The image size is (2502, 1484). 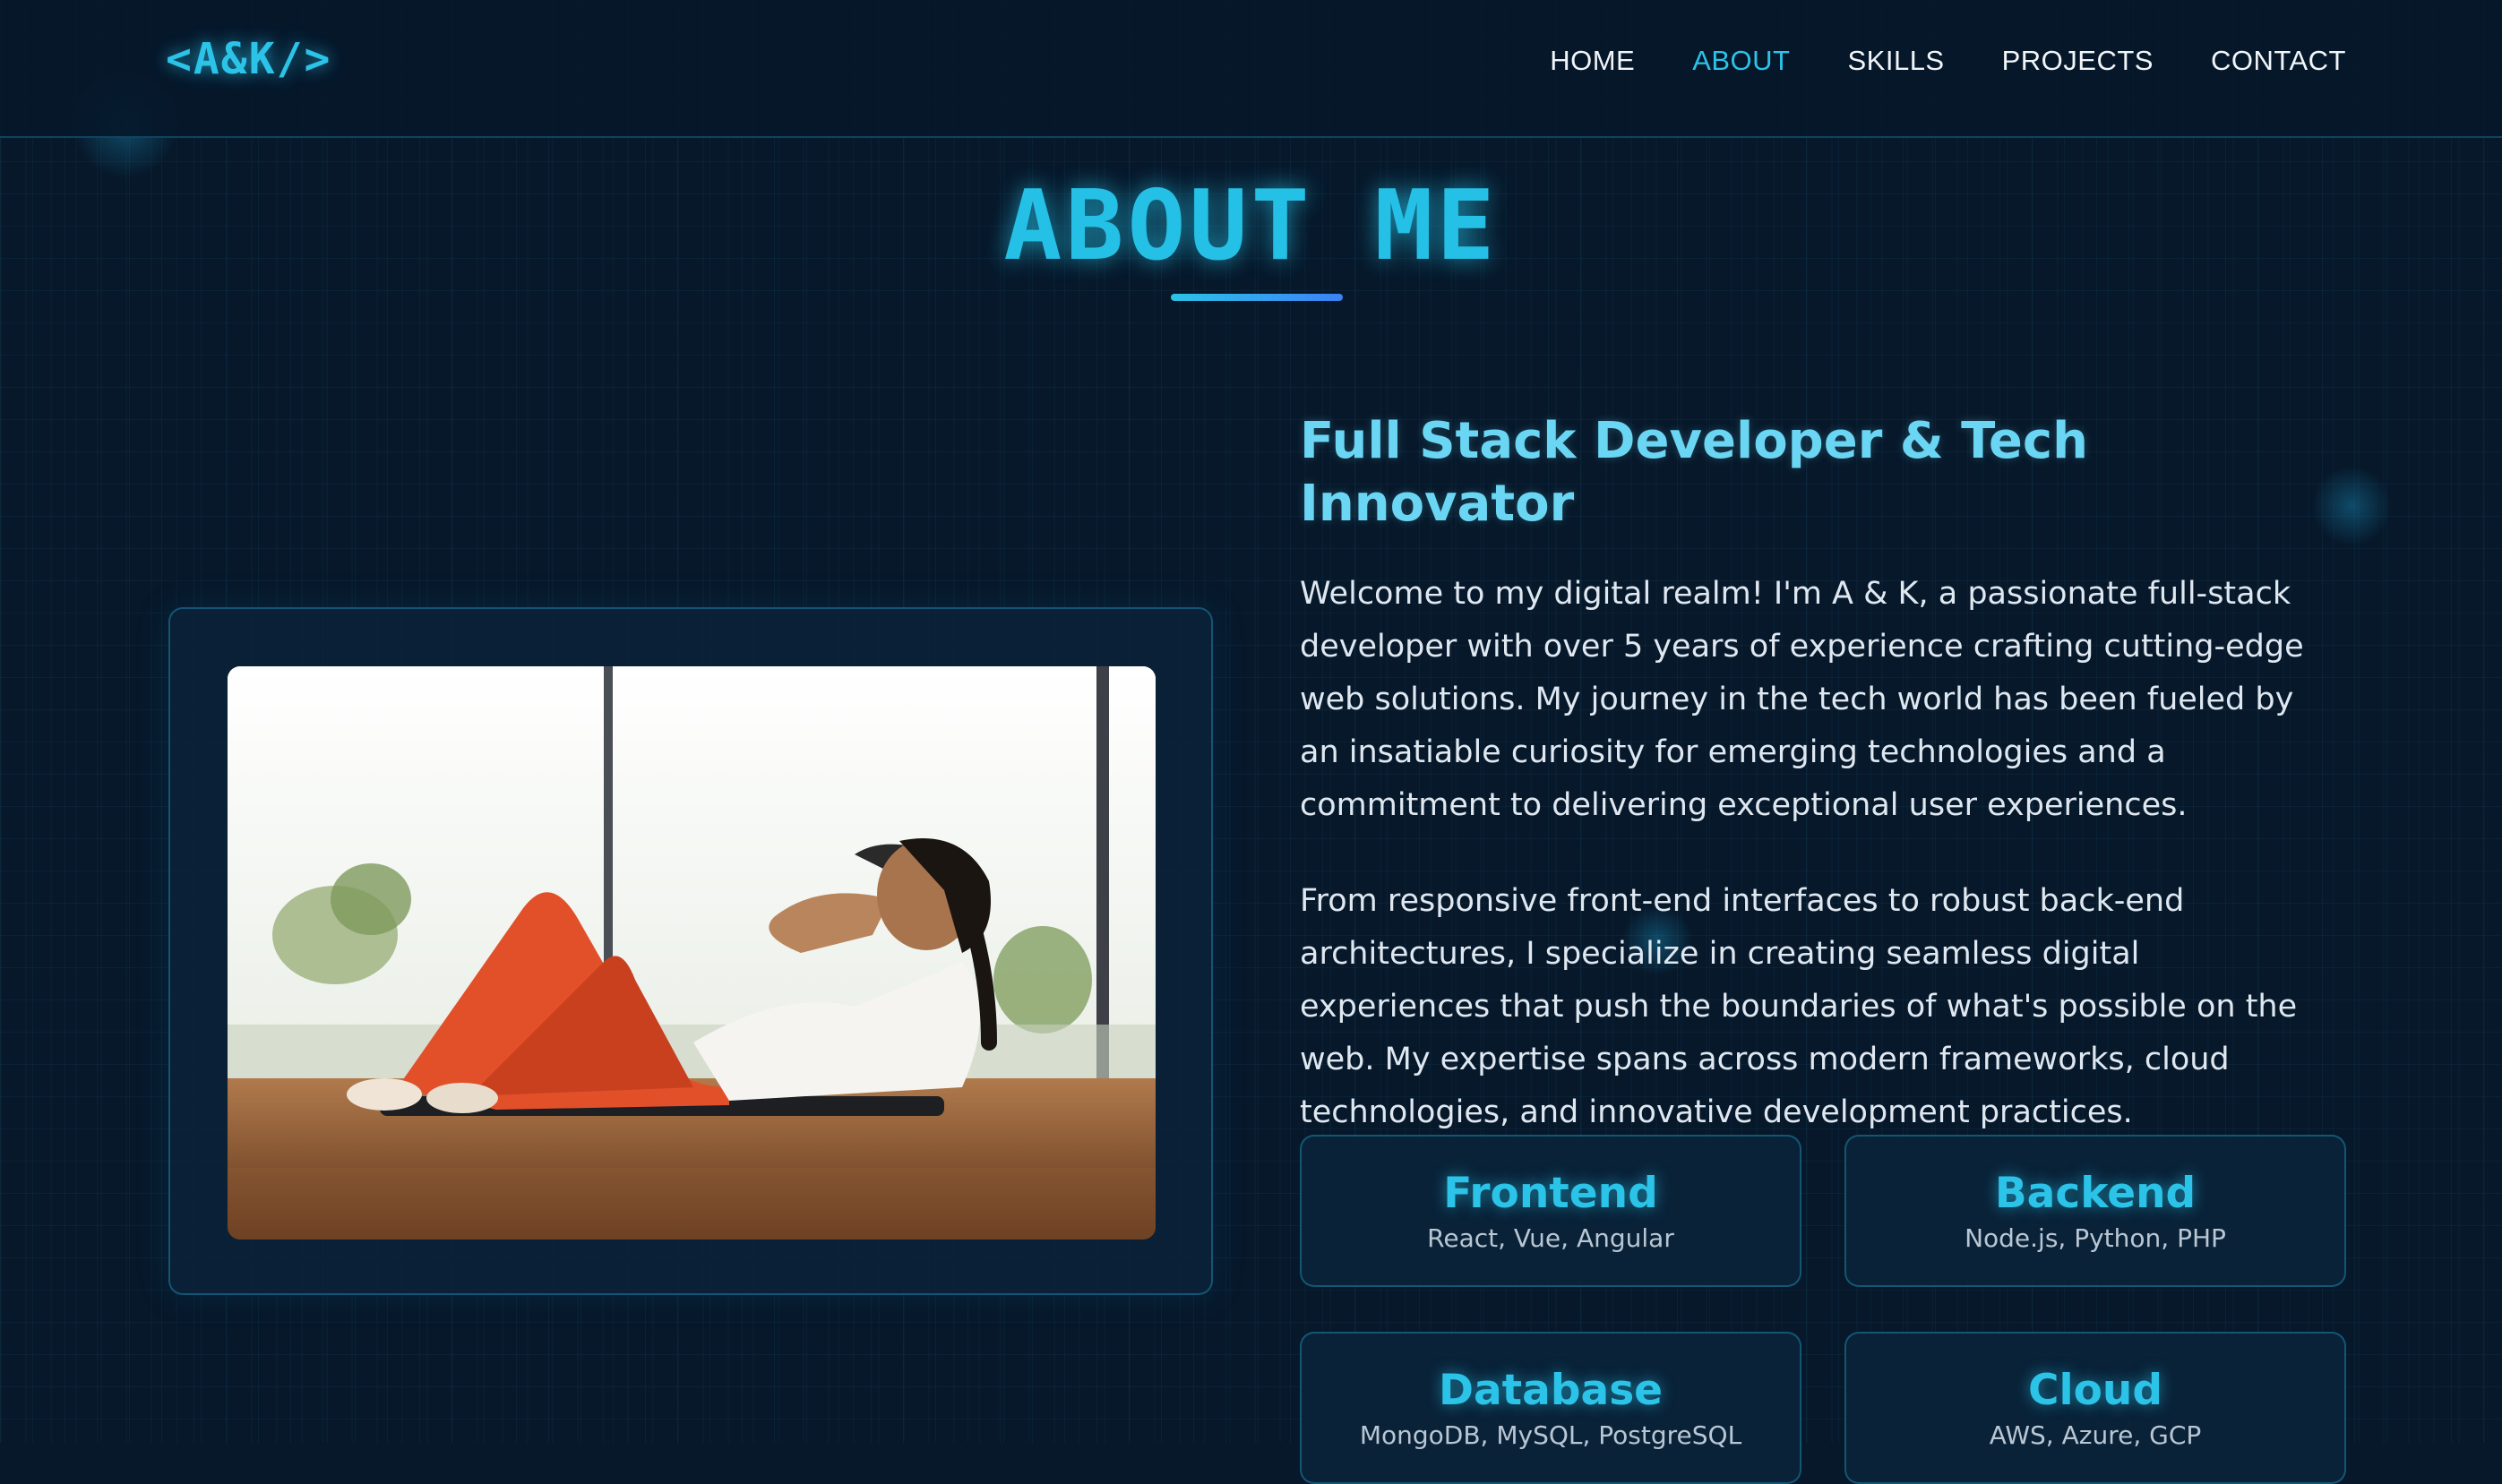 What do you see at coordinates (1895, 61) in the screenshot?
I see `nav-skills: SKILLS` at bounding box center [1895, 61].